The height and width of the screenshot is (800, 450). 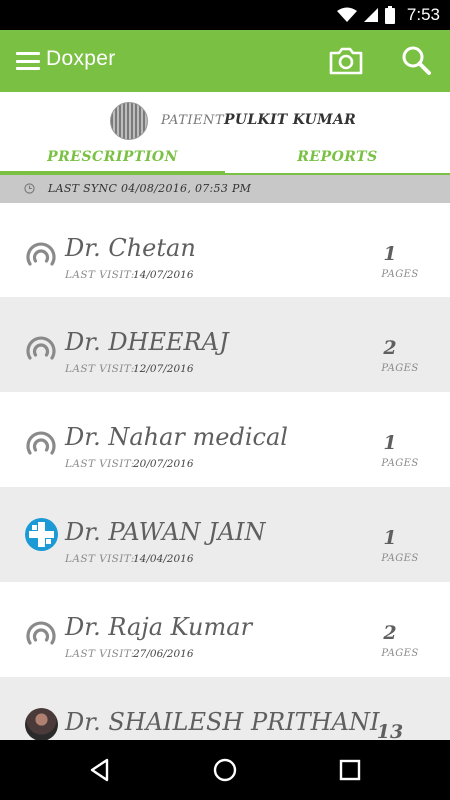 I want to click on tab-reports: REPORTS, so click(x=337, y=160).